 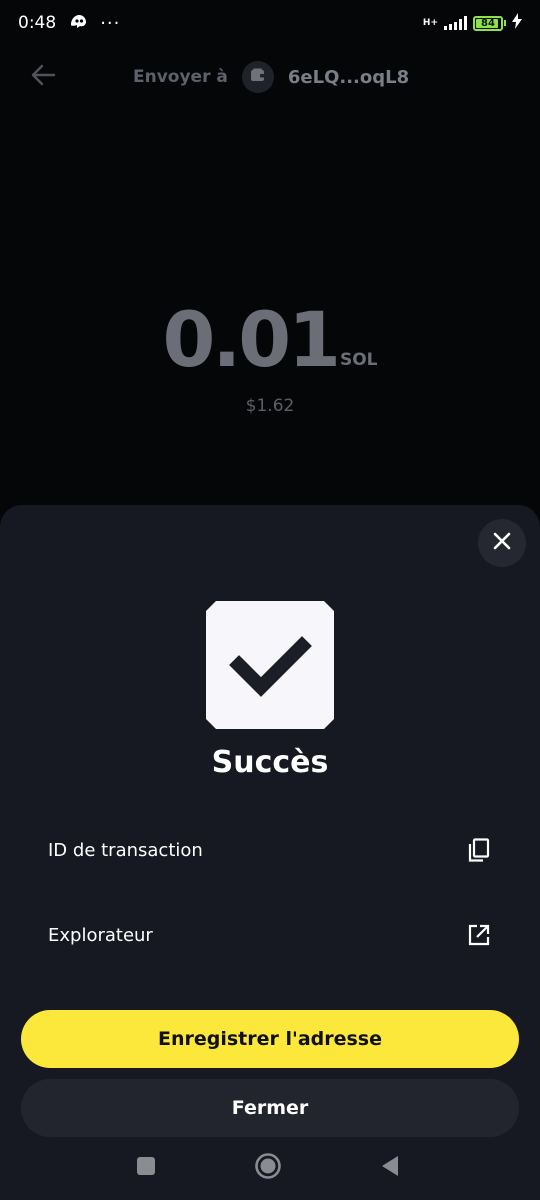 I want to click on battery-icon: 84, so click(x=488, y=23).